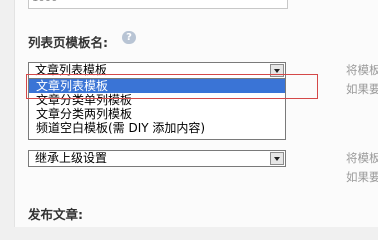  Describe the element at coordinates (157, 114) in the screenshot. I see `dropdown-option-category-two-column: 文章分类两列模板` at that location.